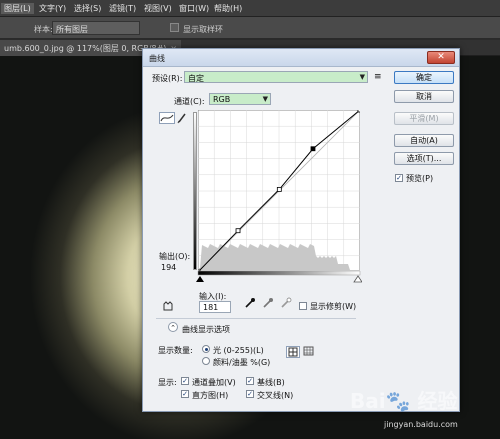 Image resolution: width=500 pixels, height=439 pixels. I want to click on grid-detailed-toggle, so click(309, 352).